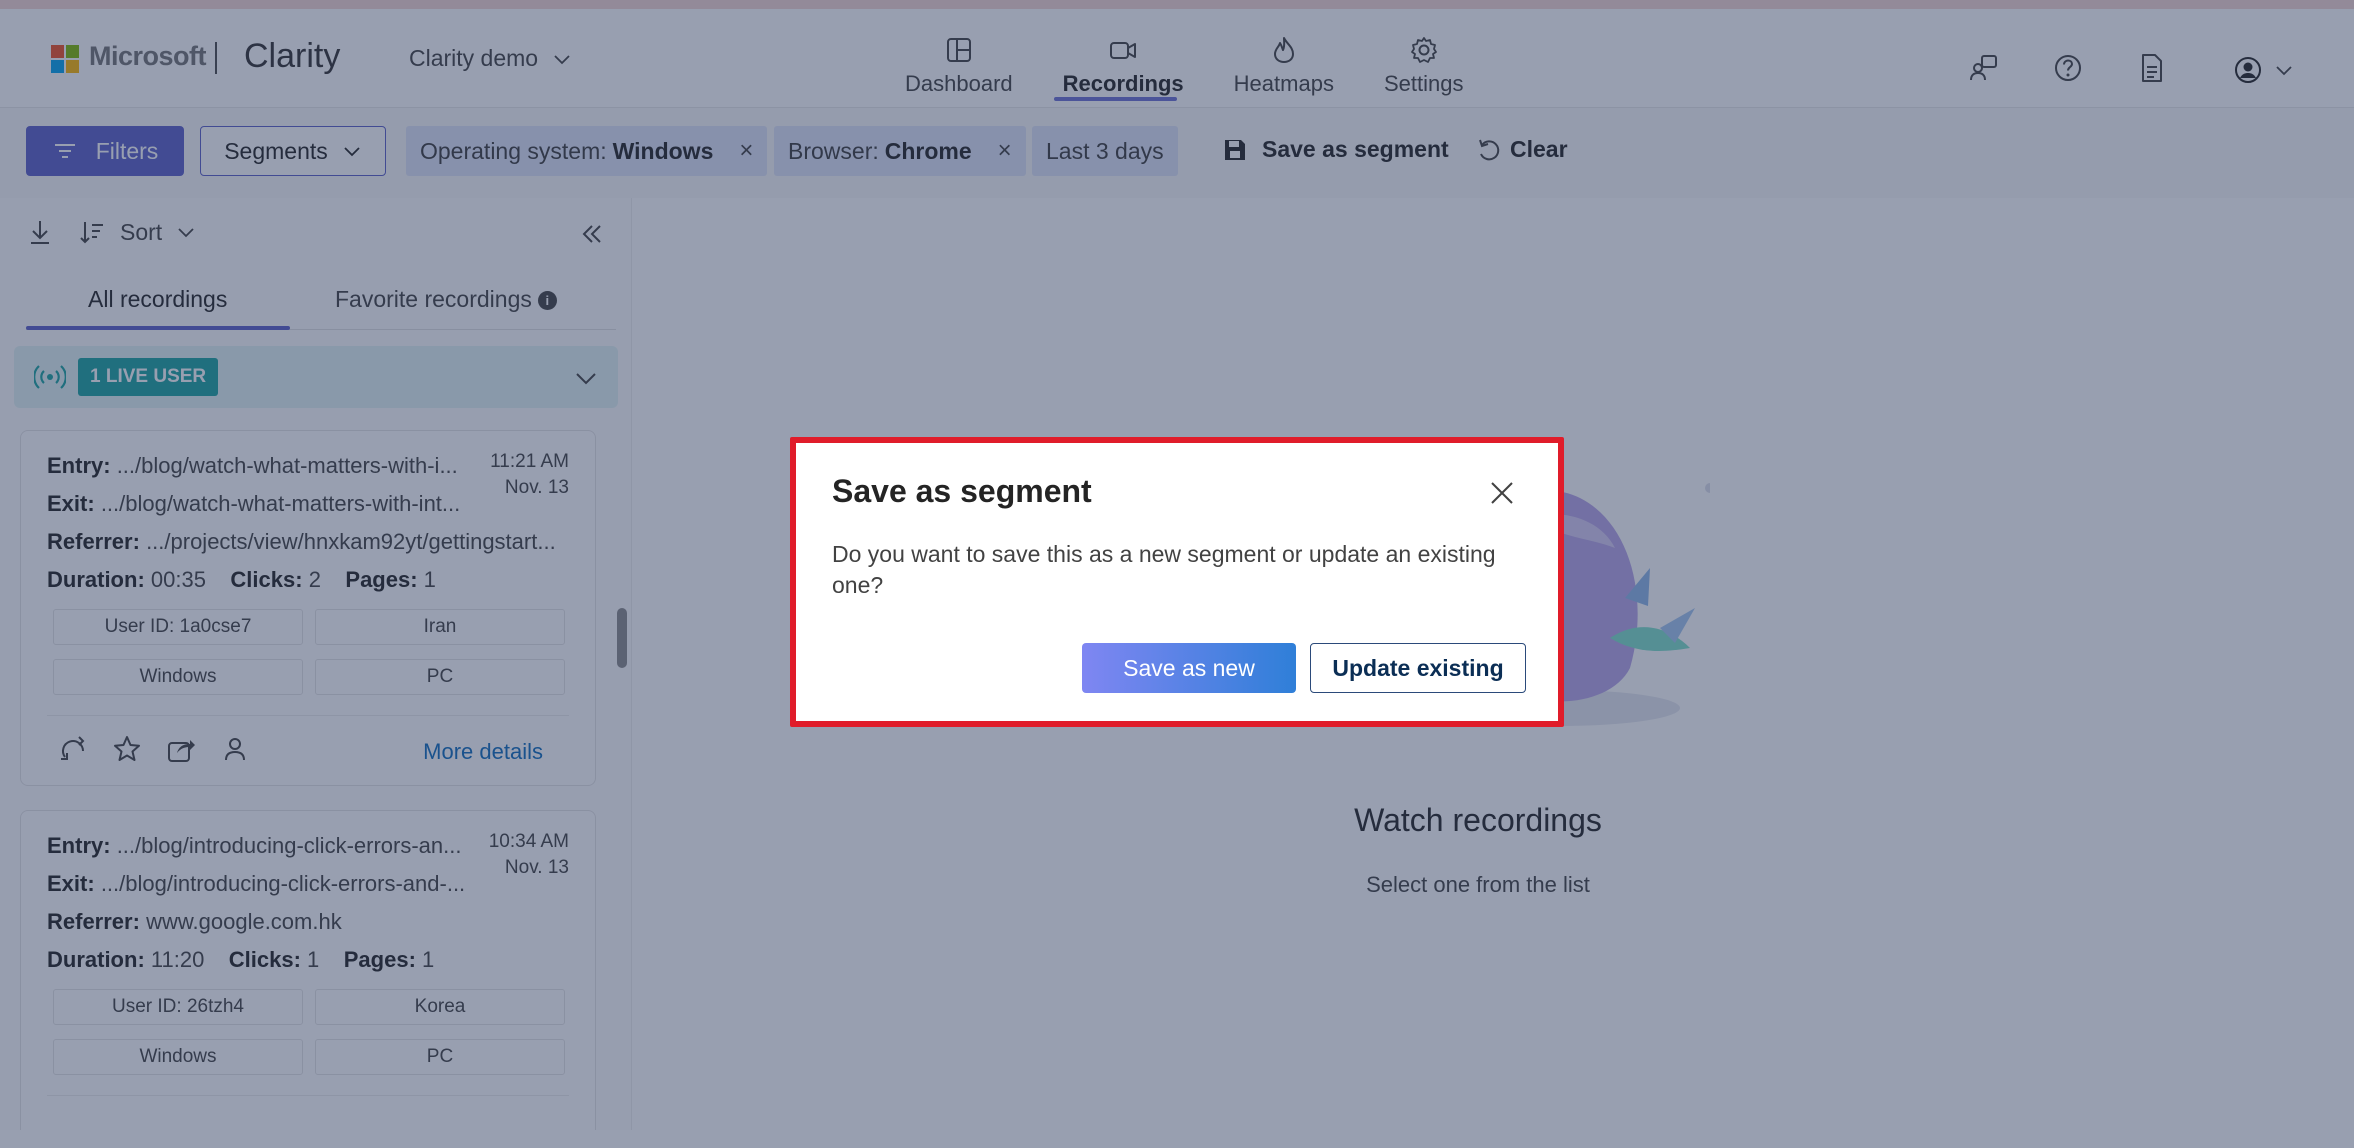 Image resolution: width=2354 pixels, height=1148 pixels. What do you see at coordinates (962, 491) in the screenshot?
I see `dialog-title: Save as segment` at bounding box center [962, 491].